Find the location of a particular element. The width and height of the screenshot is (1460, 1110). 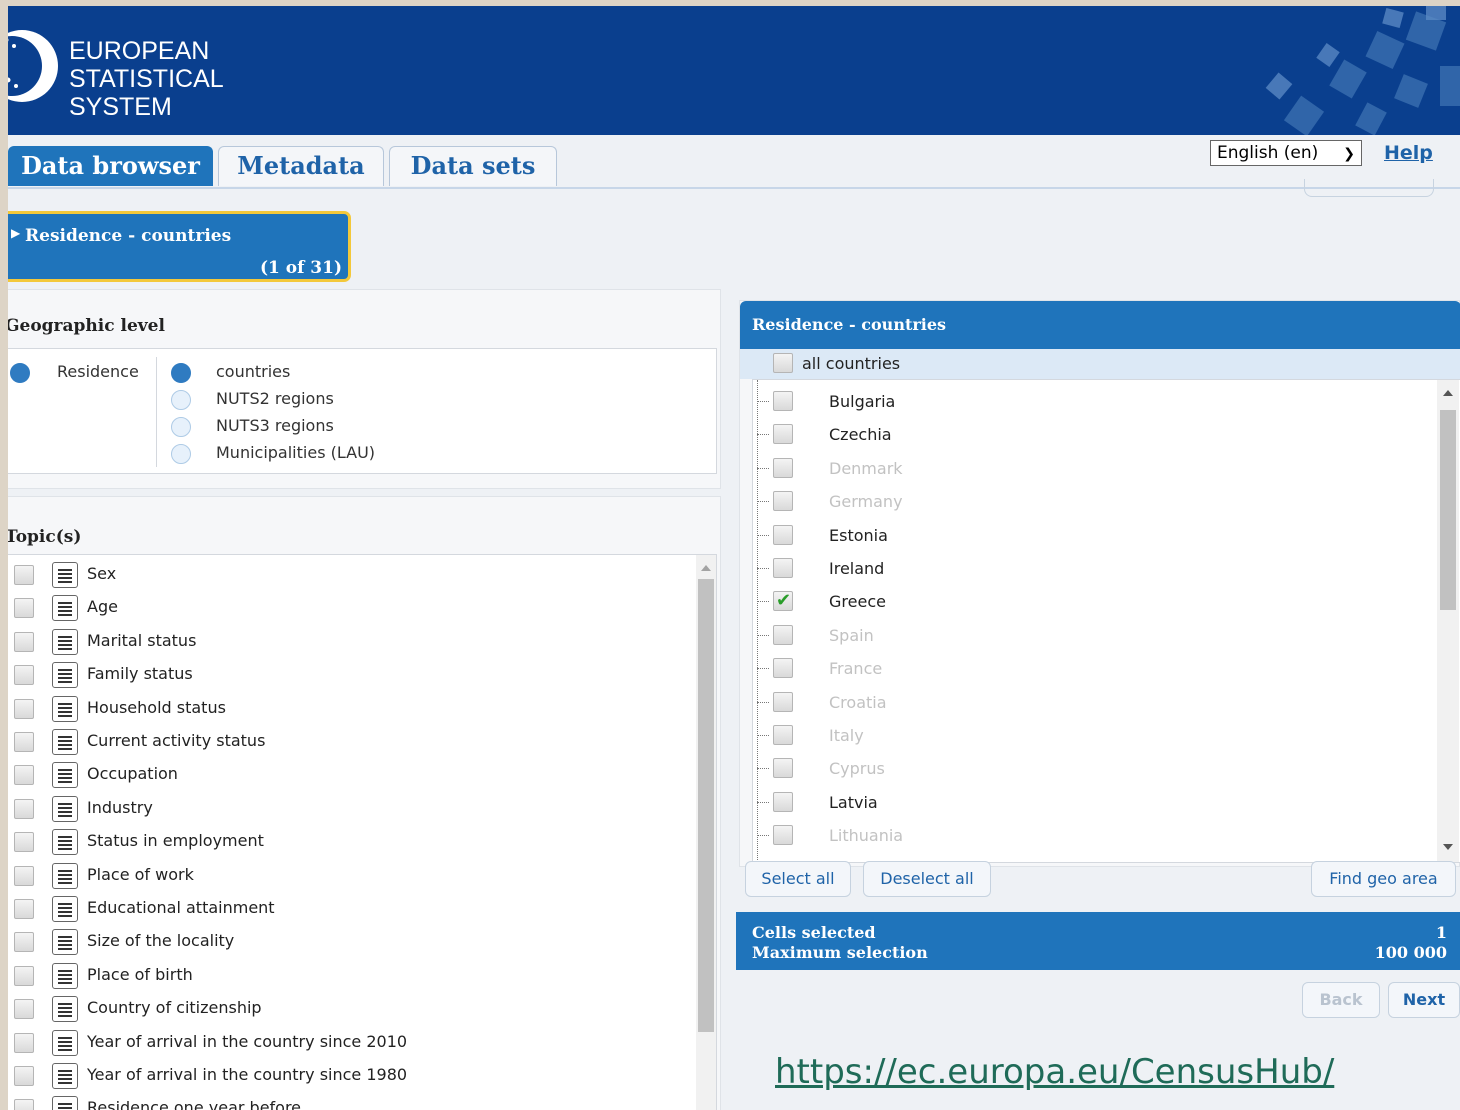

country-row: Italy is located at coordinates (1098, 735).